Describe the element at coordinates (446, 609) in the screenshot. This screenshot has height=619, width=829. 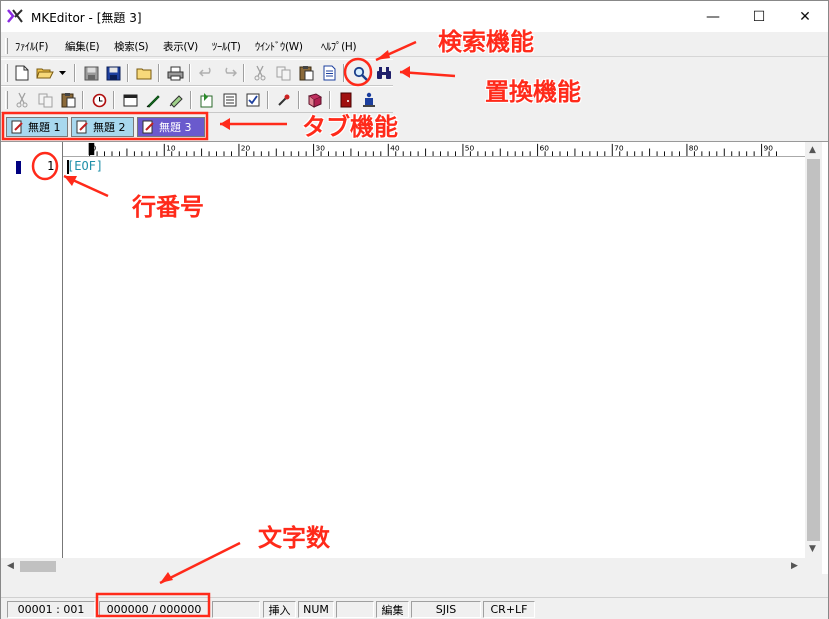
I see `encoding-indicator: SJIS` at that location.